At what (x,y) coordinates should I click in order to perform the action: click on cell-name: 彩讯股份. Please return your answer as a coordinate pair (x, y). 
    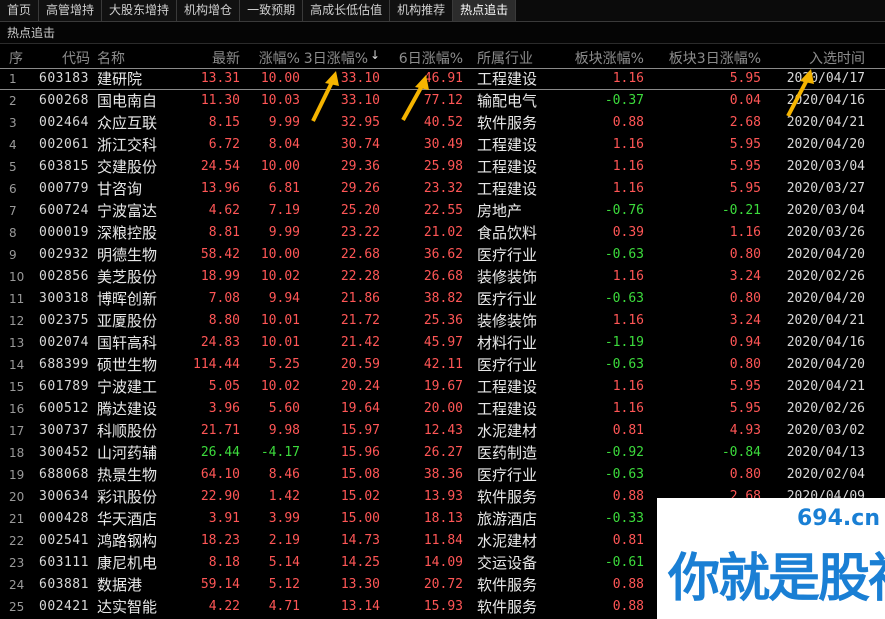
    Looking at the image, I should click on (127, 497).